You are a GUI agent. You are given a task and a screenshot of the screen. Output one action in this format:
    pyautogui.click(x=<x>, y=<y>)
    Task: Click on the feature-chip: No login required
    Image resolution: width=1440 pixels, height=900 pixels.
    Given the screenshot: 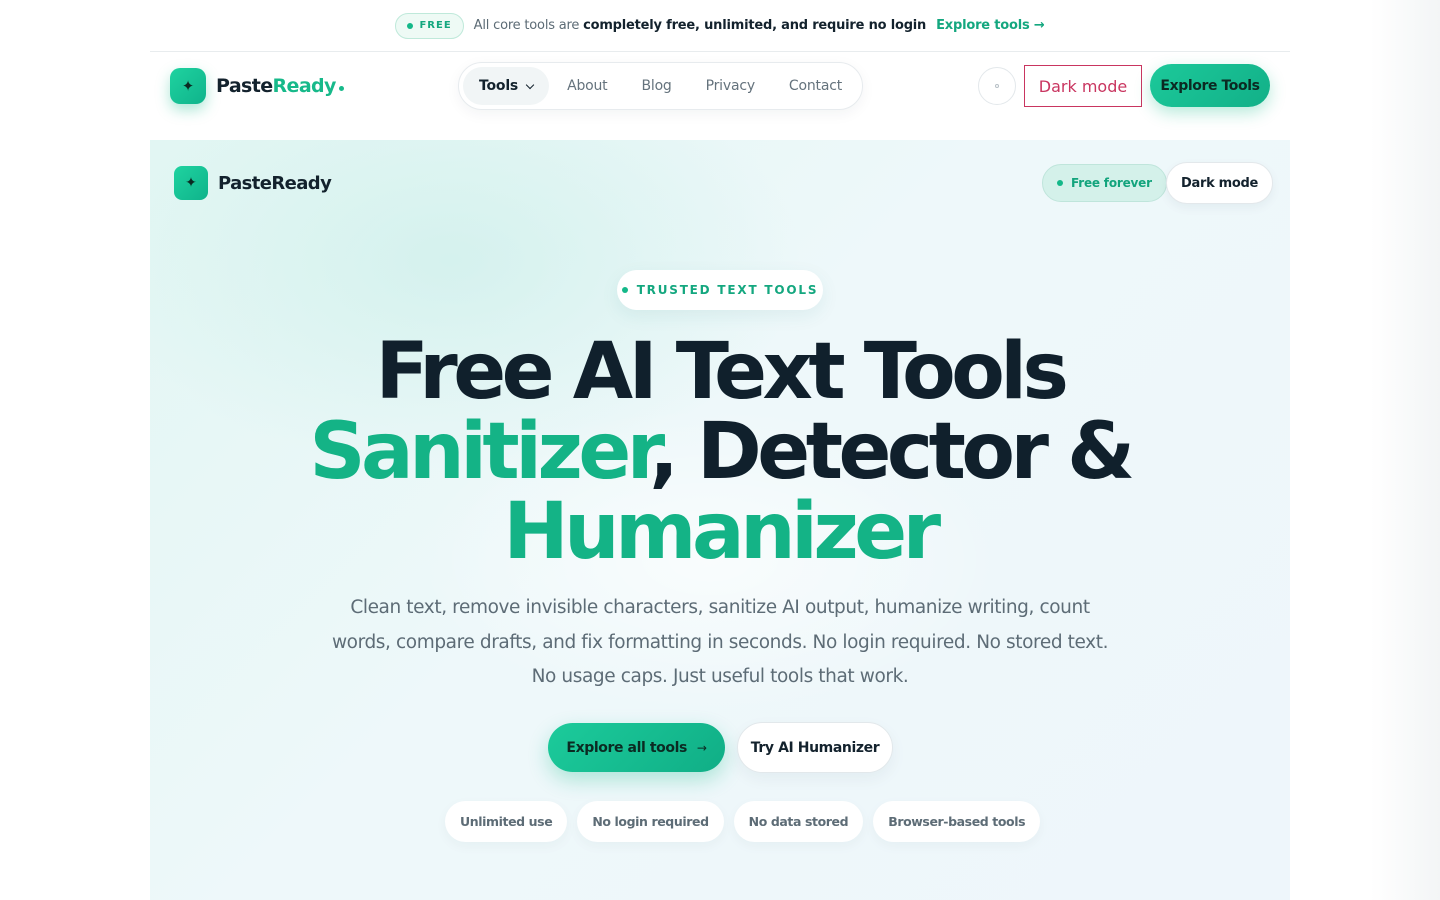 What is the action you would take?
    pyautogui.click(x=650, y=821)
    